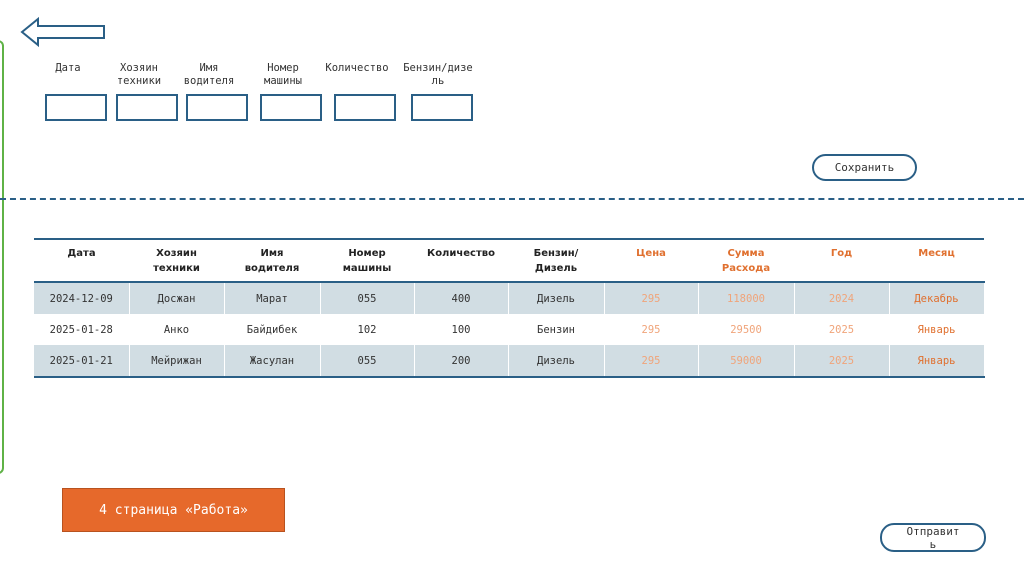 Image resolution: width=1024 pixels, height=574 pixels. I want to click on cell-date: 2025-01-28, so click(82, 329).